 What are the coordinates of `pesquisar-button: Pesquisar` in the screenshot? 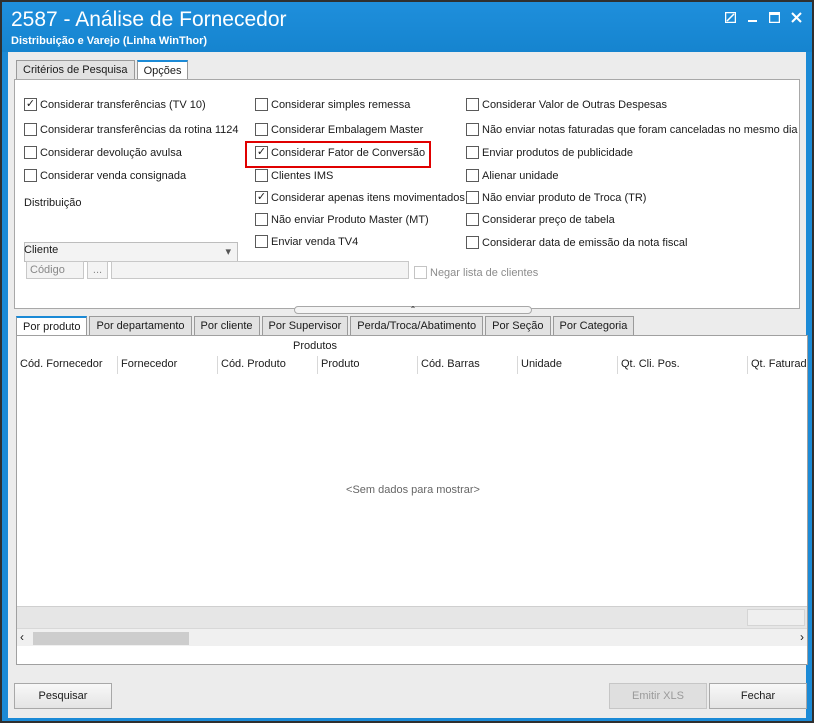 It's located at (63, 696).